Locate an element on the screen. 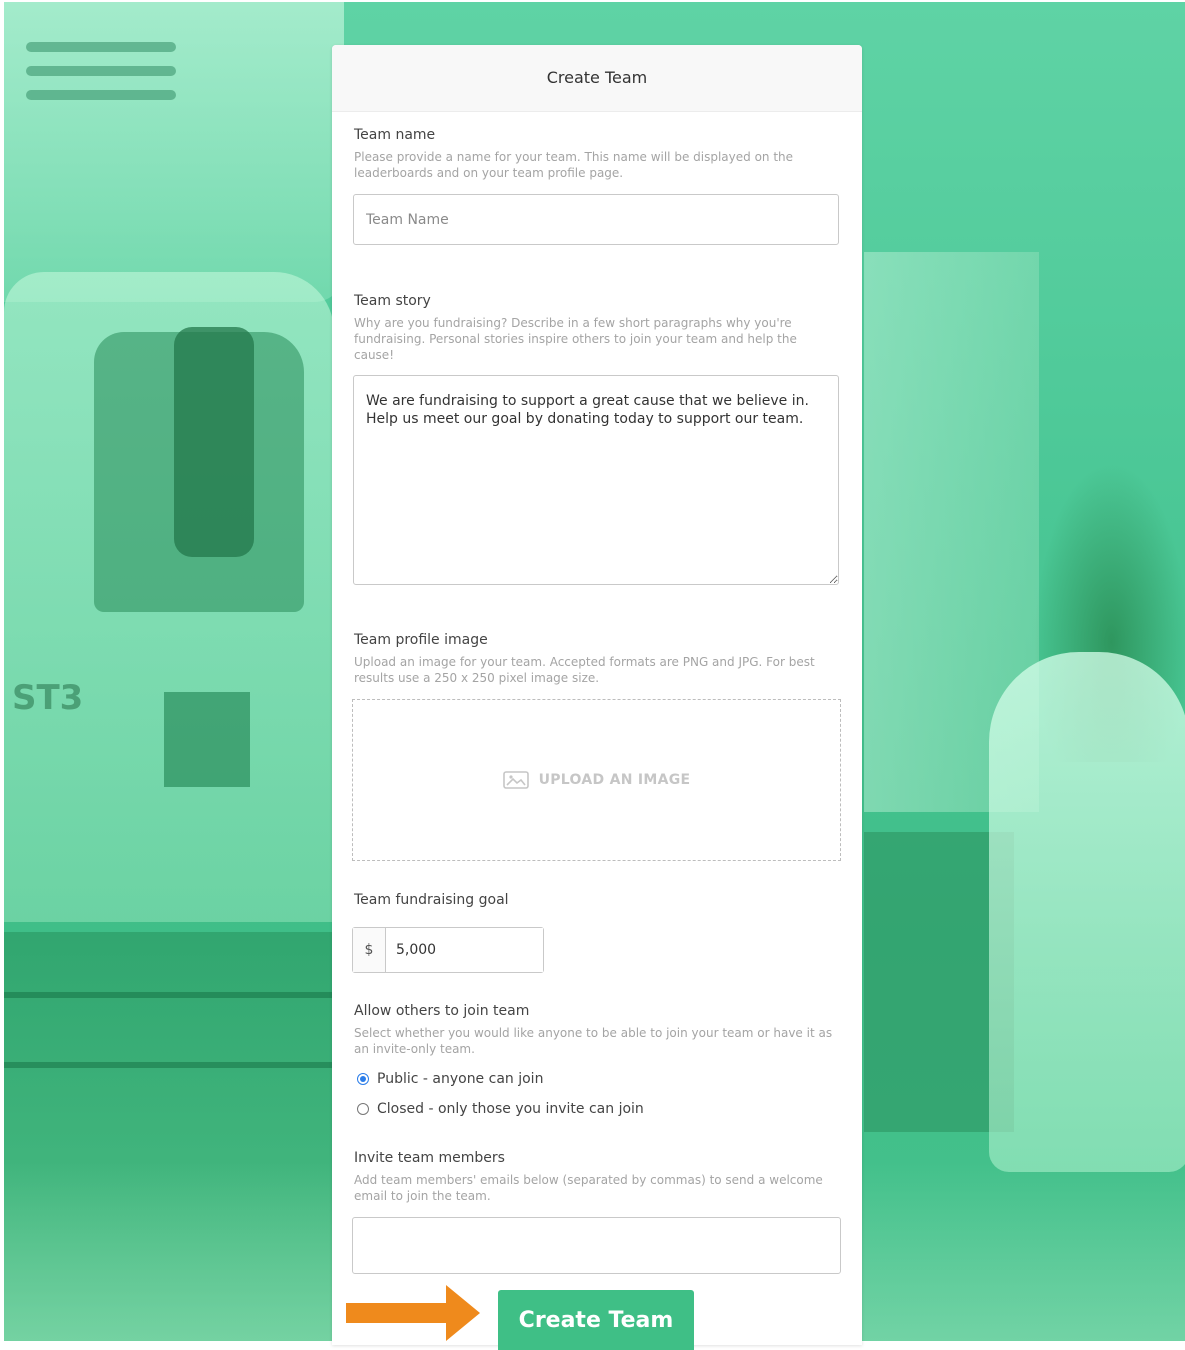 Image resolution: width=1185 pixels, height=1350 pixels. truck-logo is located at coordinates (207, 739).